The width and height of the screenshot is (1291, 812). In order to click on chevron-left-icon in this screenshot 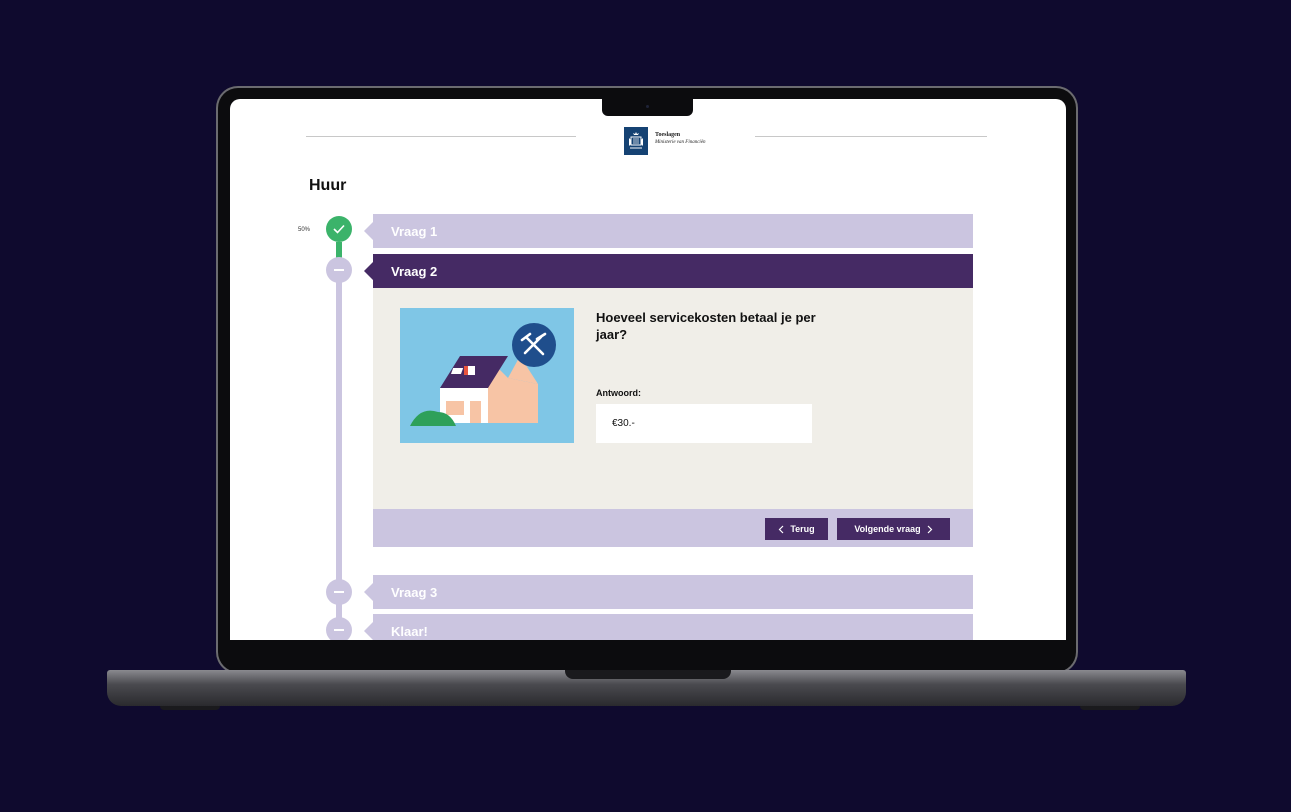, I will do `click(781, 529)`.